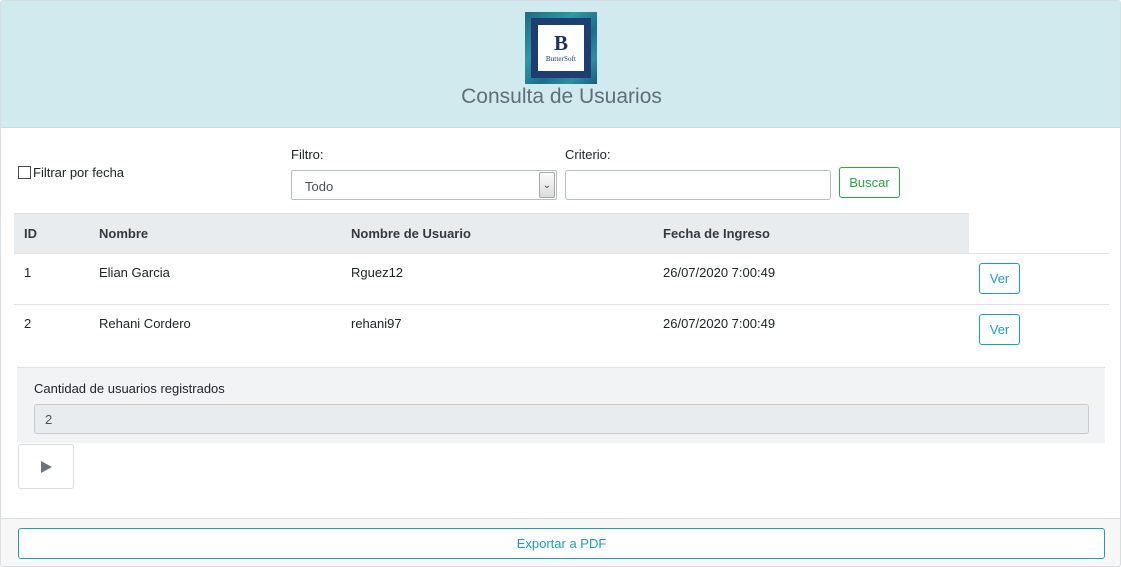 This screenshot has height=567, width=1121. Describe the element at coordinates (561, 419) in the screenshot. I see `user-count-field: 2` at that location.